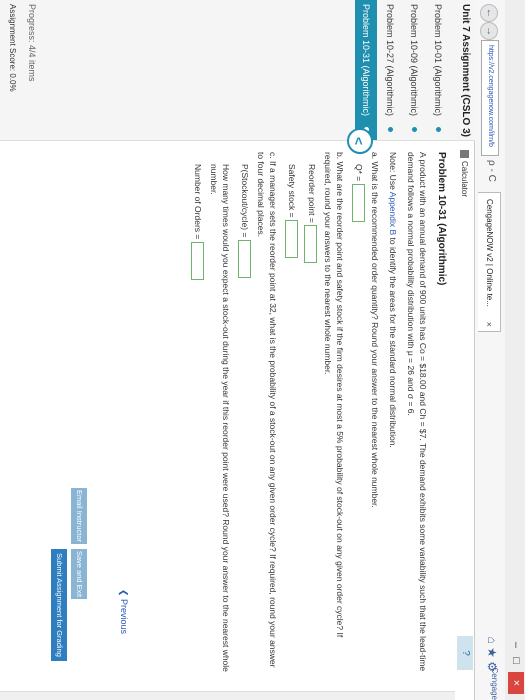  What do you see at coordinates (489, 13) in the screenshot?
I see `back-button: ←` at bounding box center [489, 13].